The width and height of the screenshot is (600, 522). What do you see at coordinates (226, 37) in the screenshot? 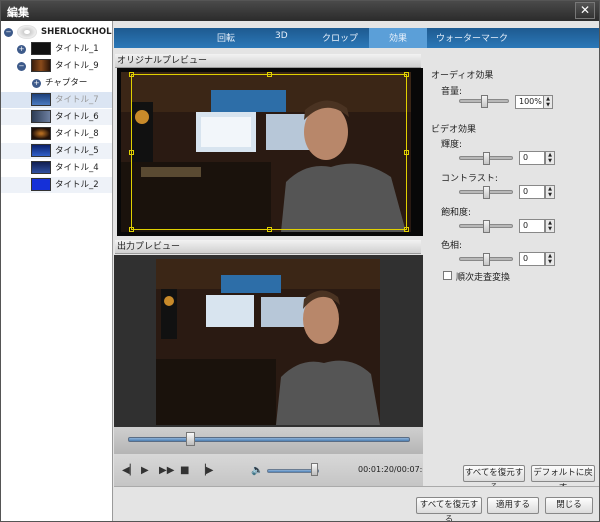
I see `tab-rotate: 回転` at bounding box center [226, 37].